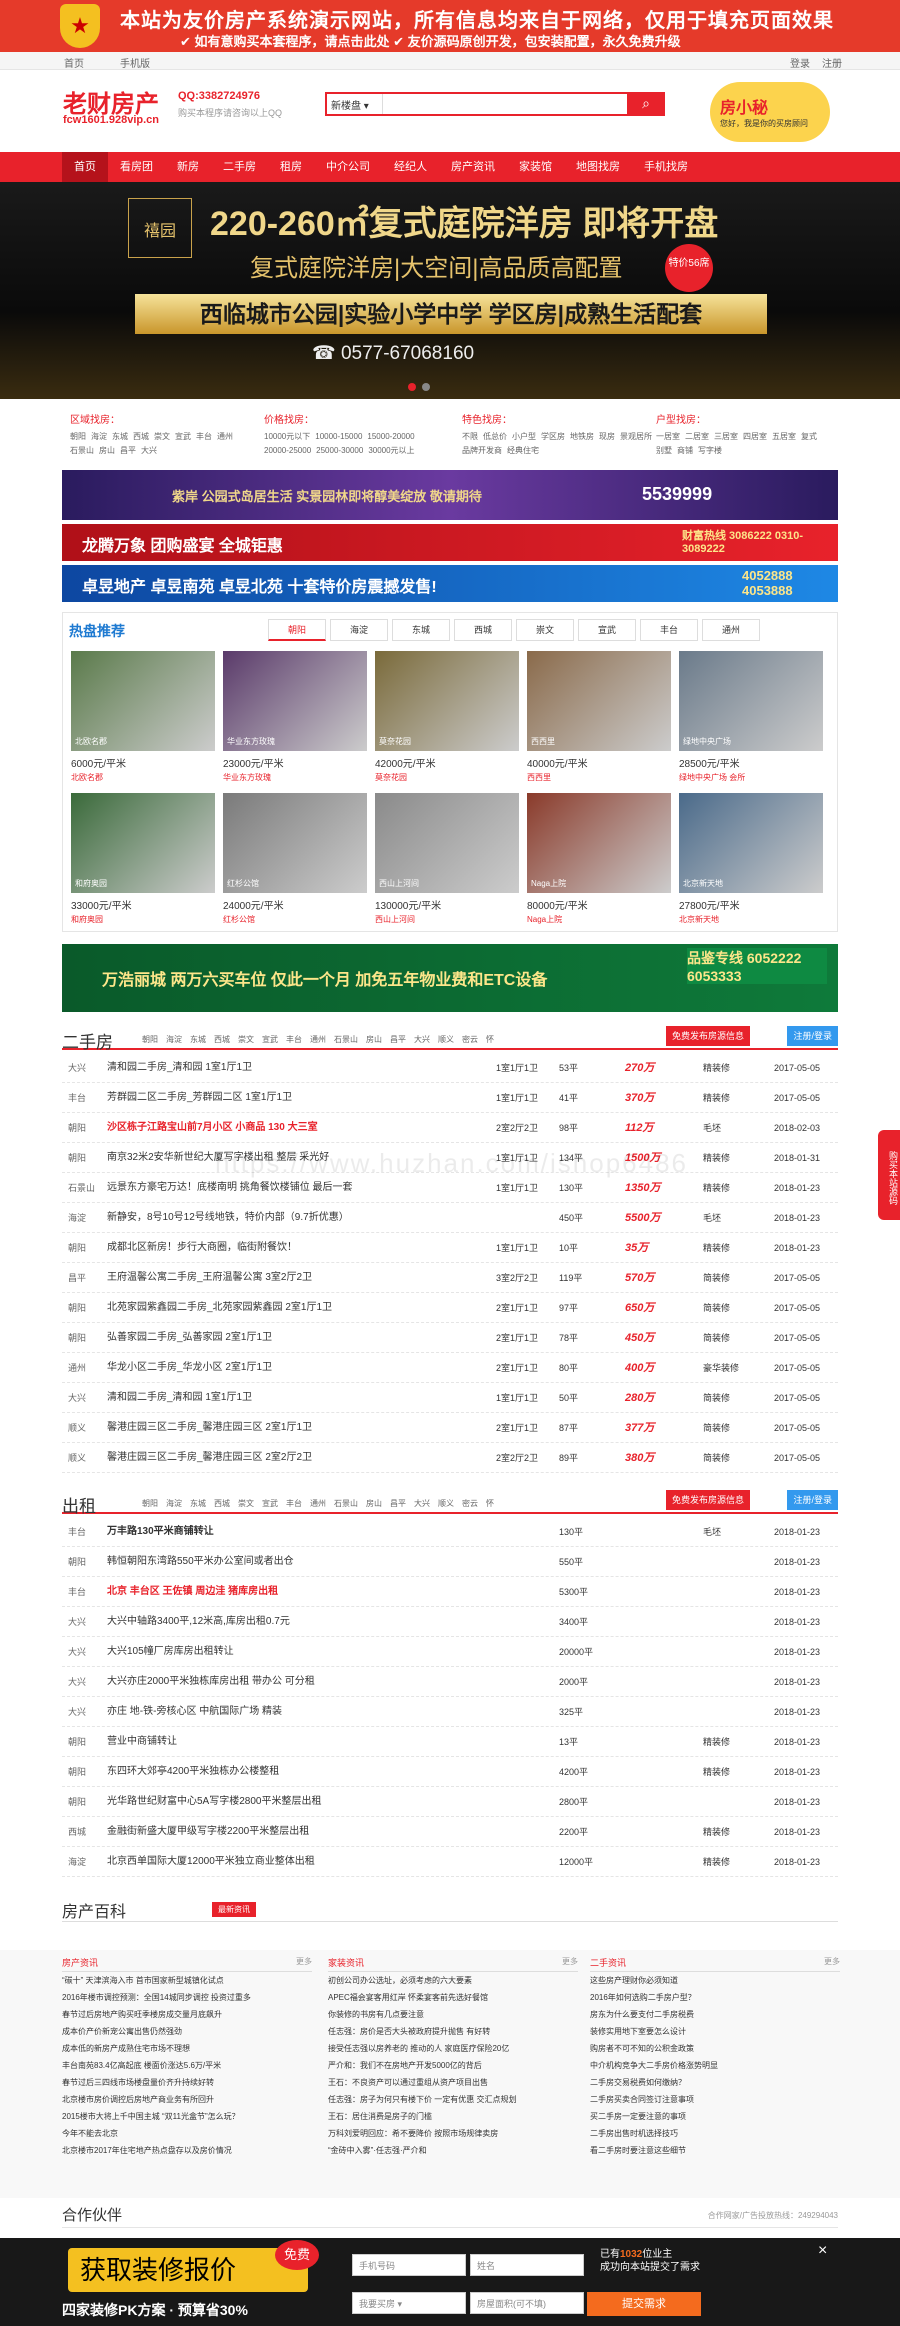 This screenshot has width=900, height=2326. What do you see at coordinates (812, 1500) in the screenshot?
I see `login-register-button: 注册/登录` at bounding box center [812, 1500].